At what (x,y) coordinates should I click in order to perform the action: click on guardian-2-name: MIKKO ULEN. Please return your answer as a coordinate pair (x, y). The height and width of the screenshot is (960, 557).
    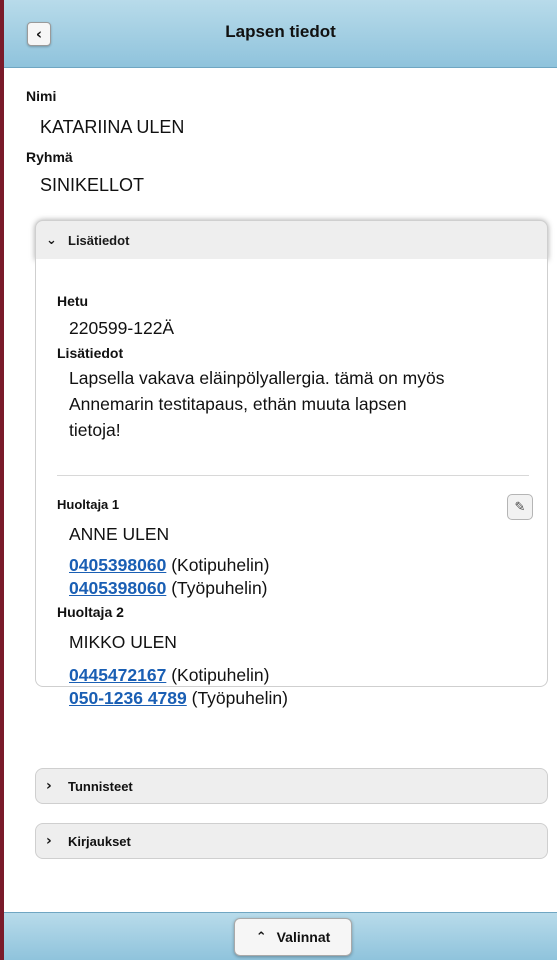
    Looking at the image, I should click on (123, 642).